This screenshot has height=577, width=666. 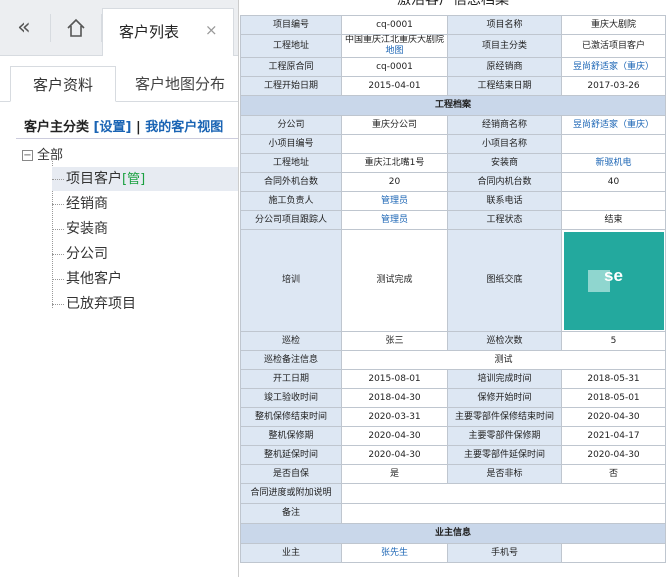 I want to click on field-label: 工程状态, so click(x=504, y=220).